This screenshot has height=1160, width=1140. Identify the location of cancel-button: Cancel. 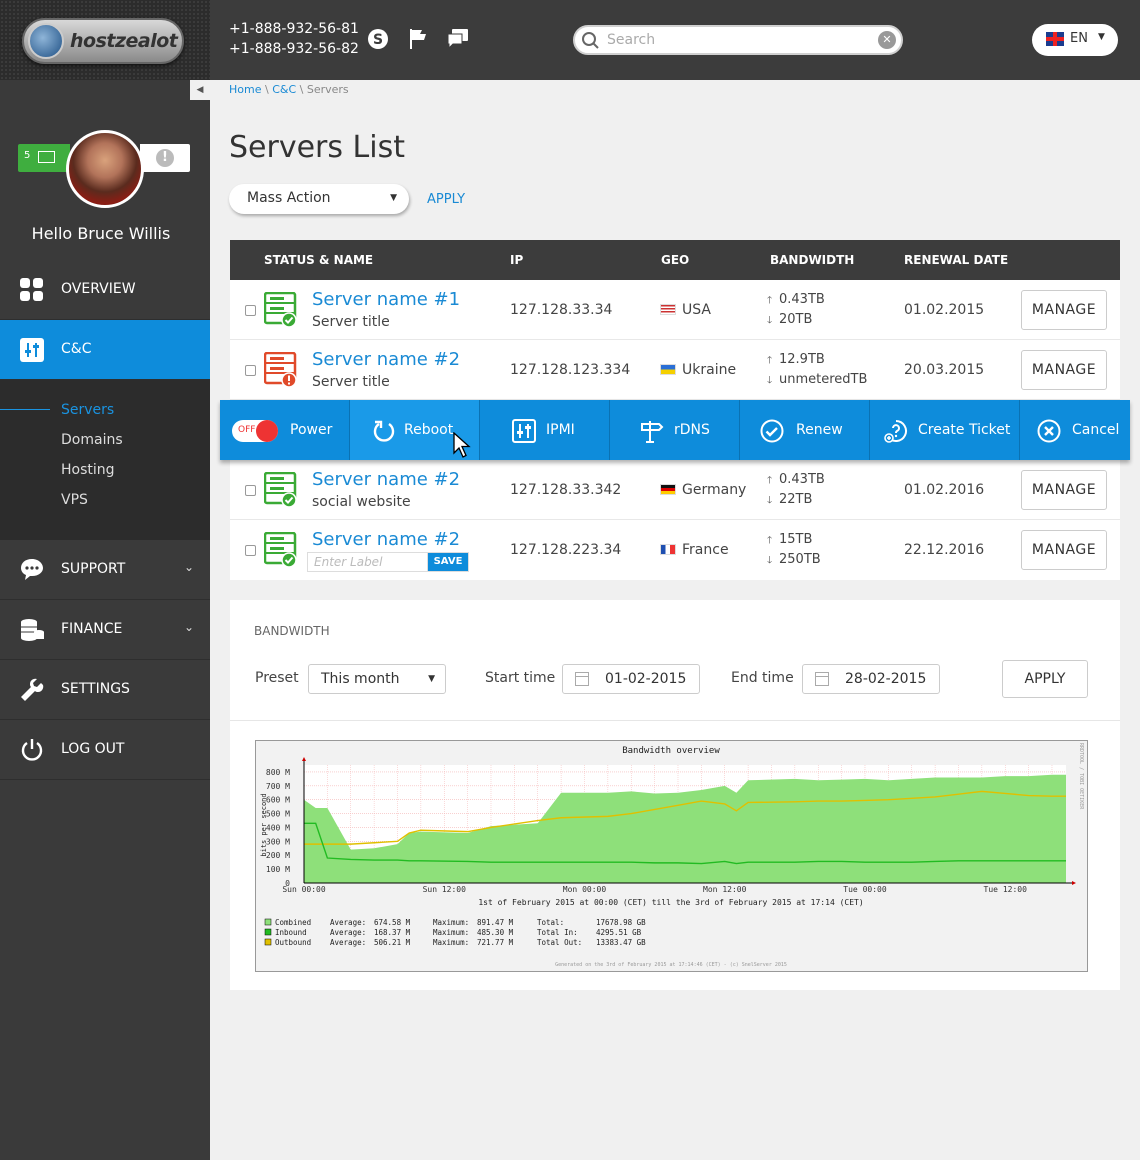
(1075, 430).